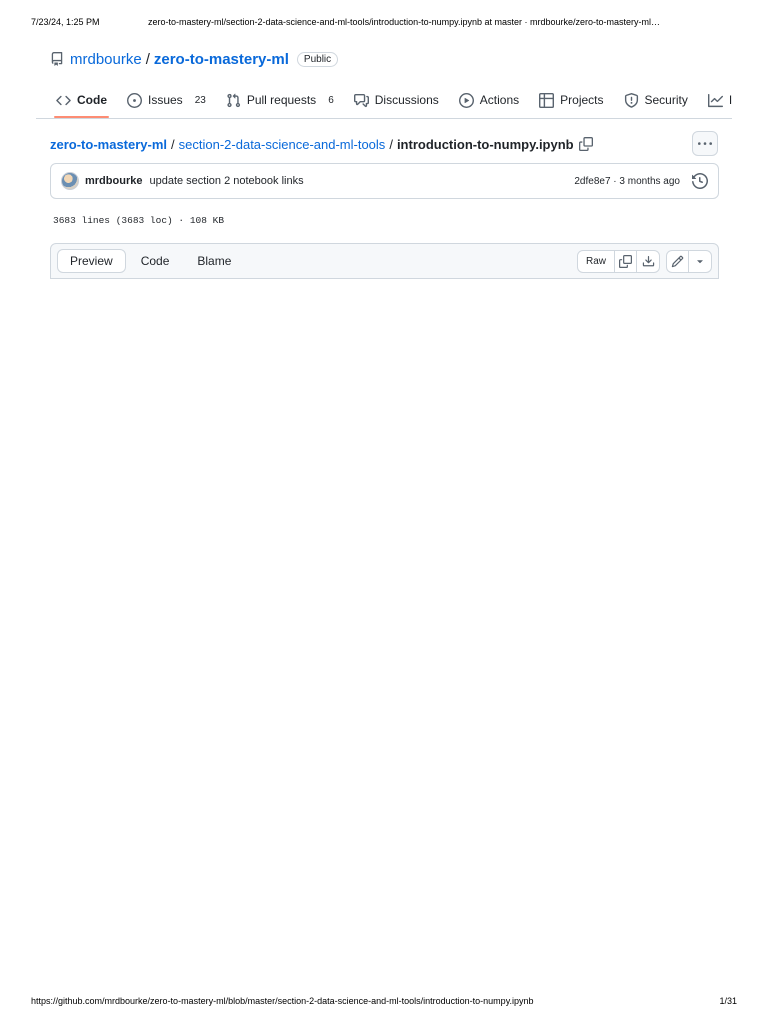  What do you see at coordinates (384, 261) in the screenshot?
I see `file-toolbar: Preview Code Blame Raw` at bounding box center [384, 261].